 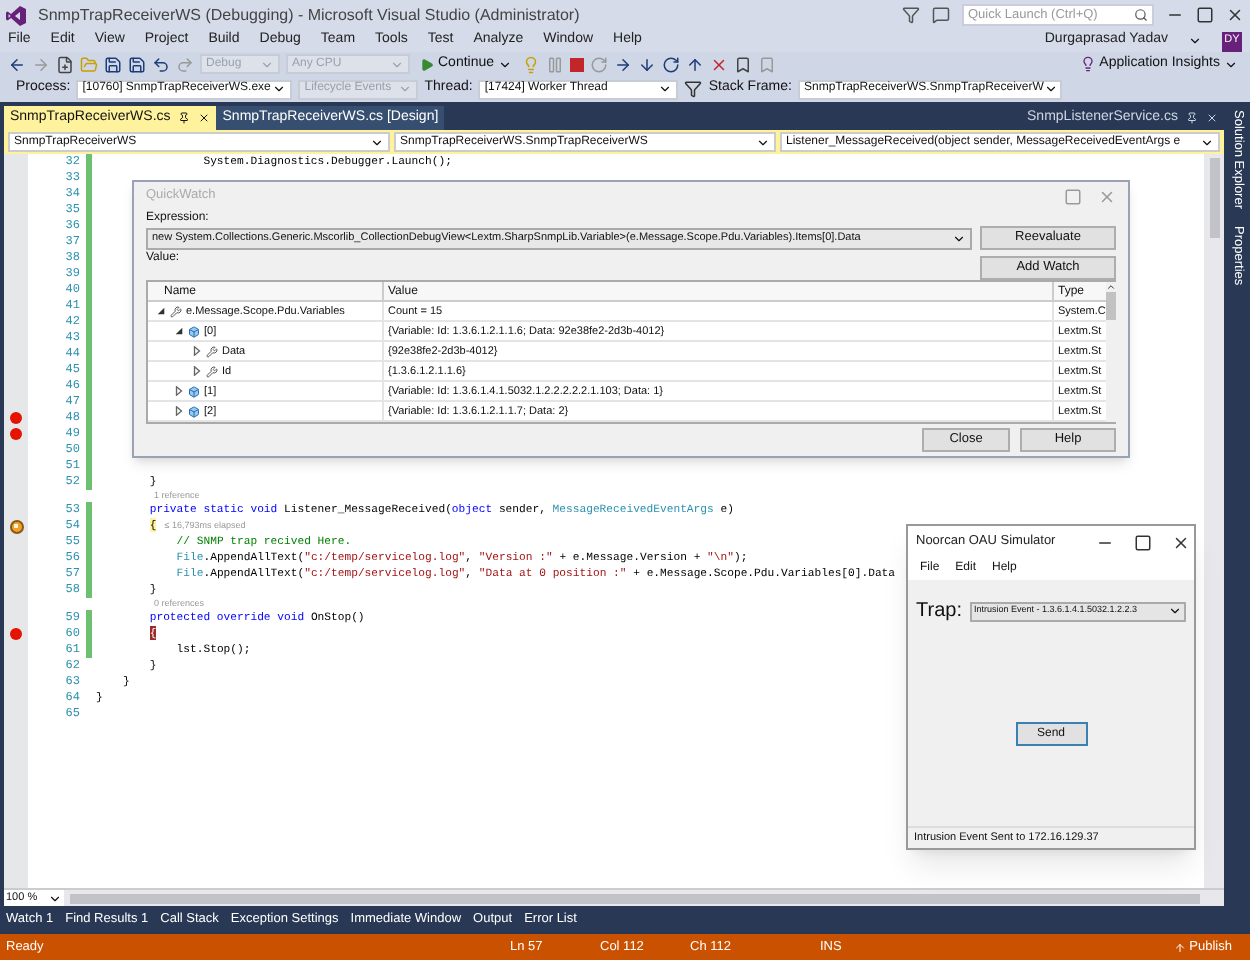 I want to click on cross-icon, so click(x=719, y=64).